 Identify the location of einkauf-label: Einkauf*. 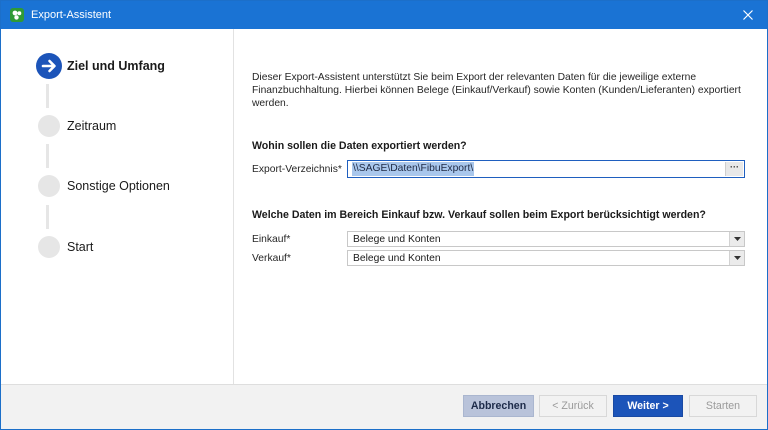
(271, 239).